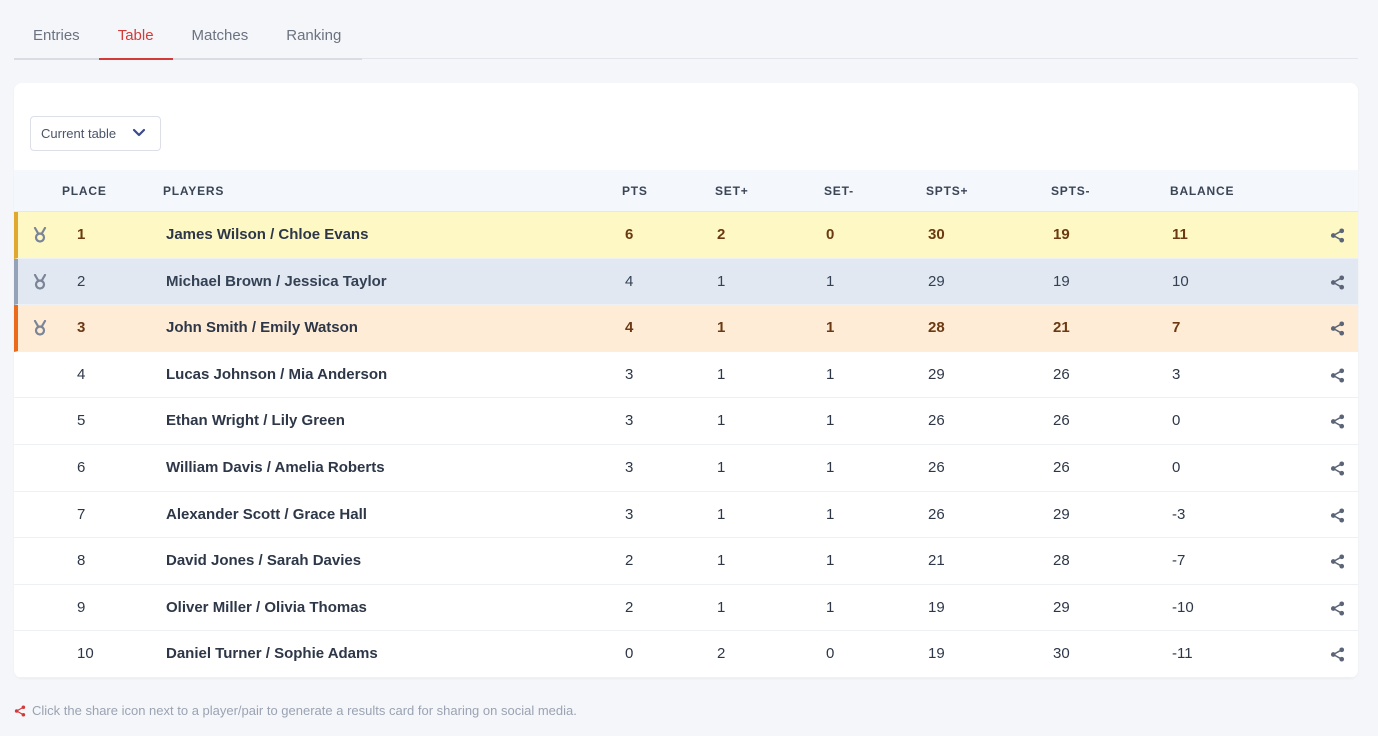 Image resolution: width=1378 pixels, height=736 pixels. I want to click on cell-balance: -3, so click(1179, 514).